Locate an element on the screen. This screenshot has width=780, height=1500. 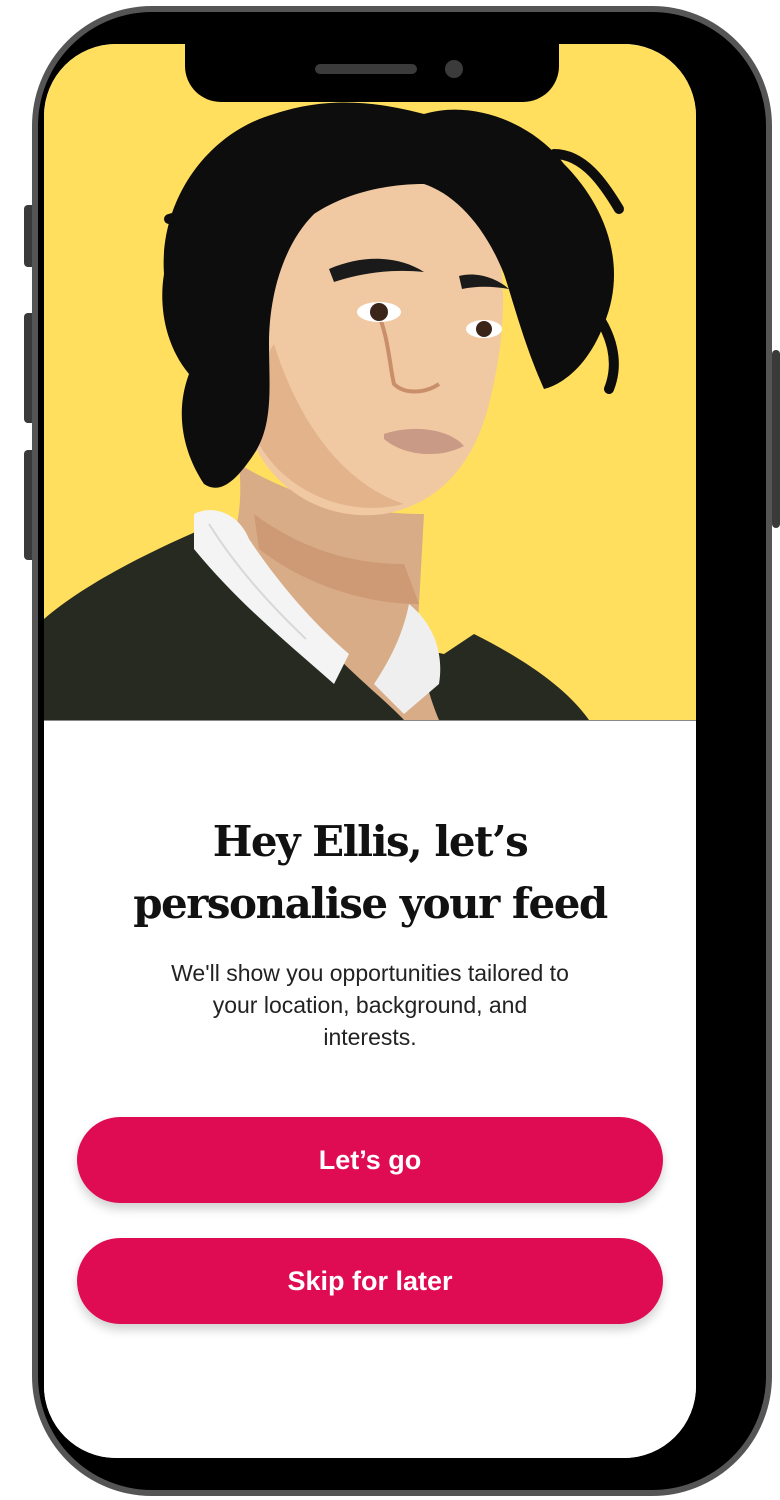
device-side-button-power is located at coordinates (776, 439).